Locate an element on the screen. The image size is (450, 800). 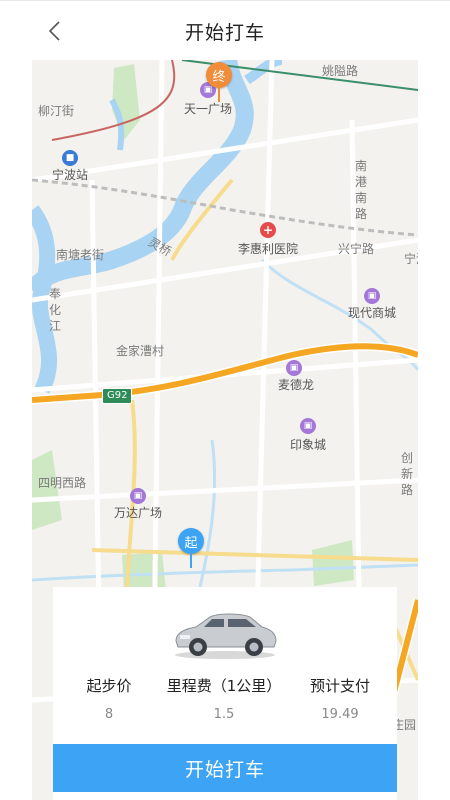
start-price-label: 起步价 is located at coordinates (109, 686).